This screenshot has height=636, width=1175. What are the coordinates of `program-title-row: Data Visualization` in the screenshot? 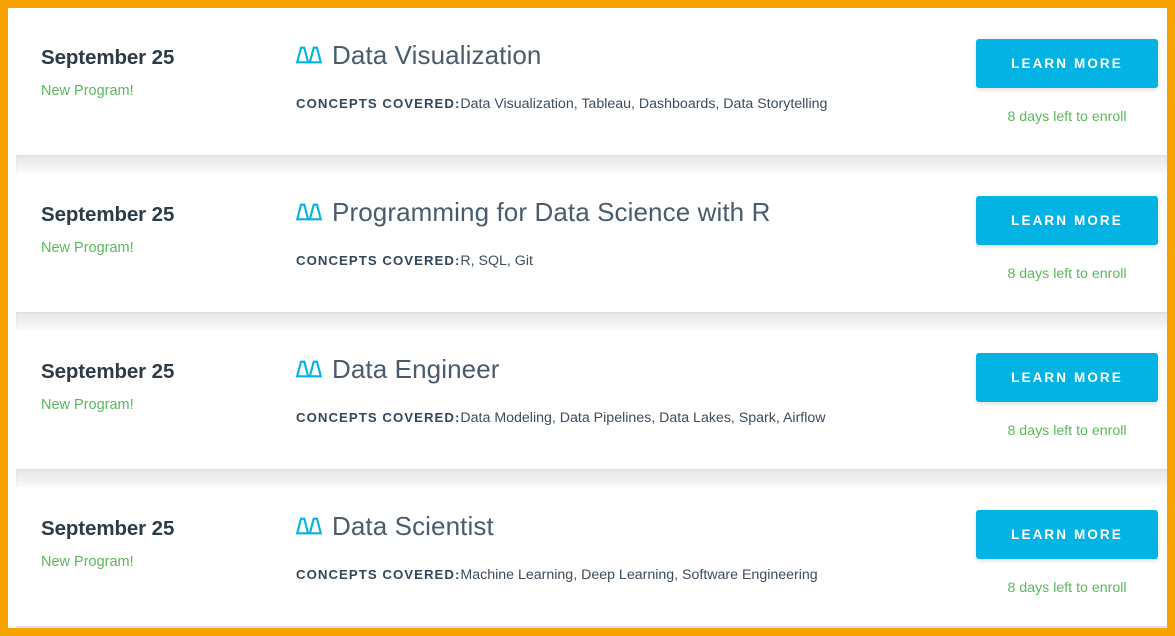 It's located at (625, 55).